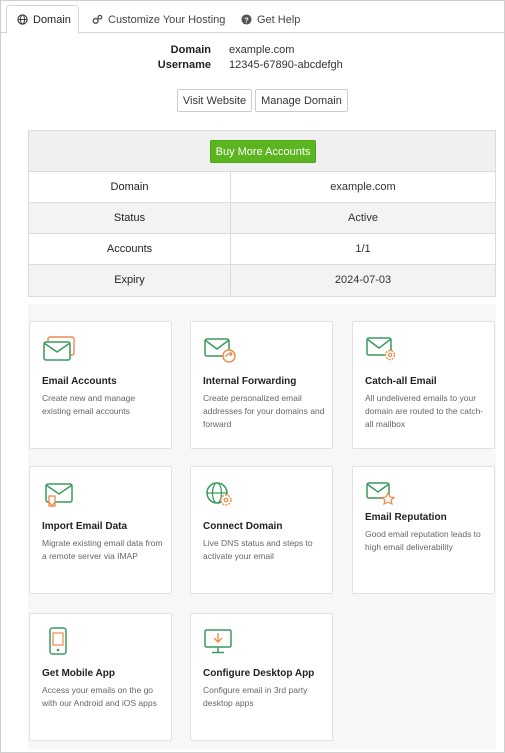 This screenshot has width=505, height=753. Describe the element at coordinates (220, 349) in the screenshot. I see `email-forward-icon` at that location.